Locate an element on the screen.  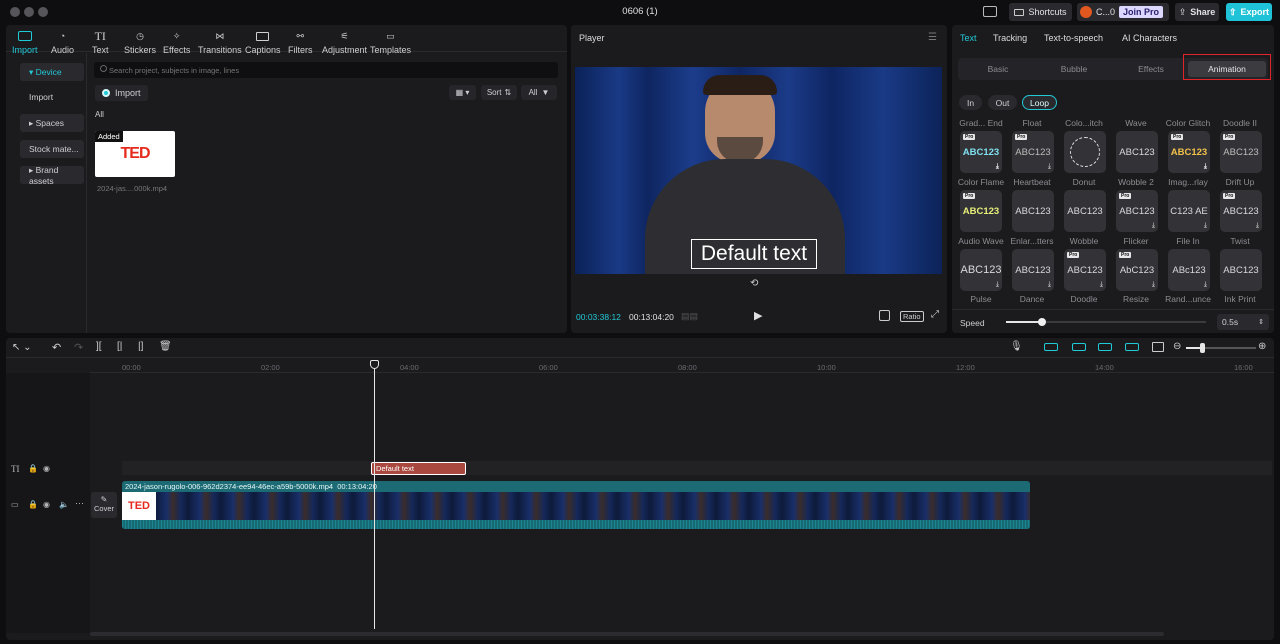
sidebar-item-brand-assets: ▸ Brand assets is located at coordinates (52, 175).